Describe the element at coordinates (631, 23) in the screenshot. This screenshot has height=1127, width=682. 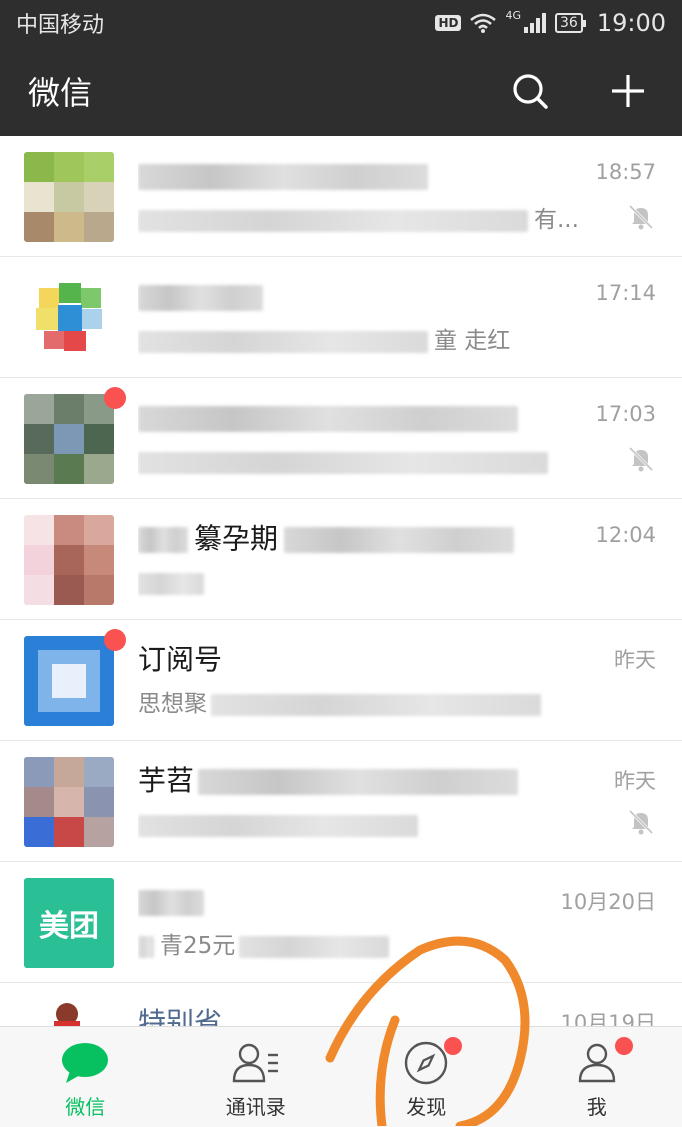
I see `clock: 19:00` at that location.